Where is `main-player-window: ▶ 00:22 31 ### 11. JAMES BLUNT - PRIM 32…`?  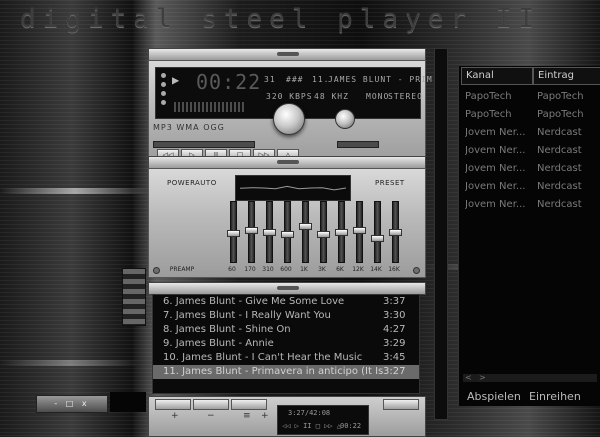
main-player-window: ▶ 00:22 31 ### 11. JAMES BLUNT - PRIM 32… is located at coordinates (290, 112).